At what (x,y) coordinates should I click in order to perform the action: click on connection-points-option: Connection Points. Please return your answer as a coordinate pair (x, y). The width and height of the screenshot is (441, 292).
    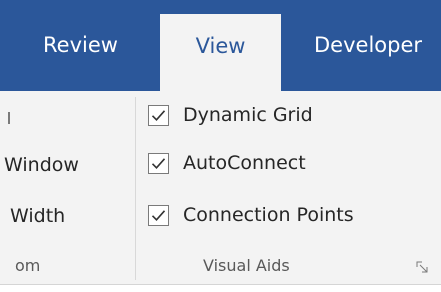
    Looking at the image, I should click on (251, 215).